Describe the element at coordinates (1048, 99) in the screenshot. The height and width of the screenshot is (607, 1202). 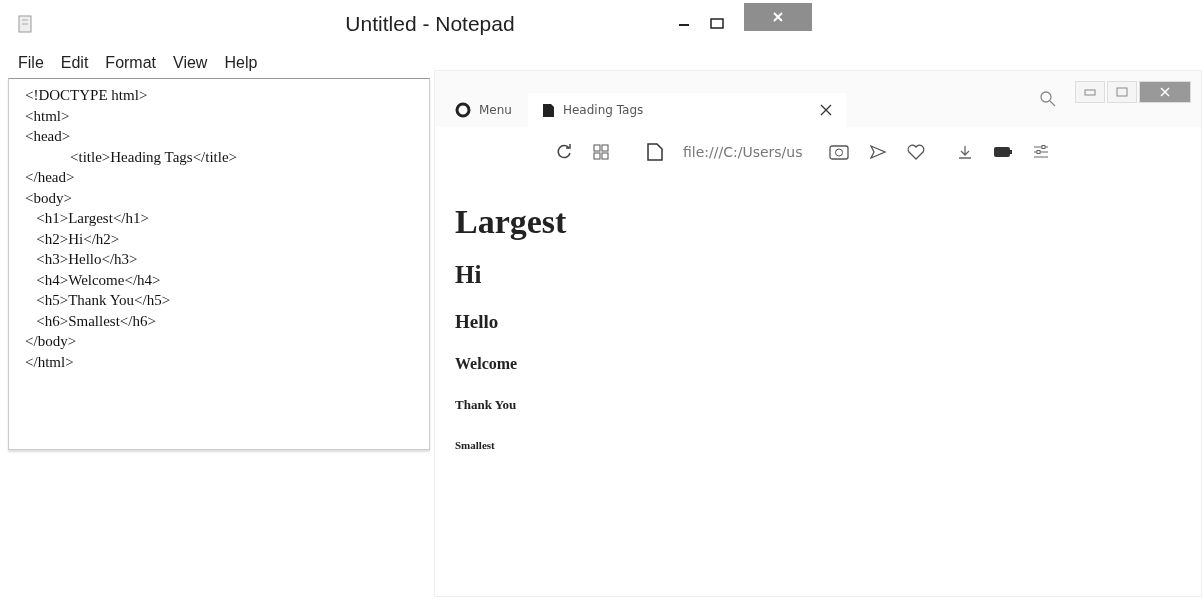
I see `search-icon` at that location.